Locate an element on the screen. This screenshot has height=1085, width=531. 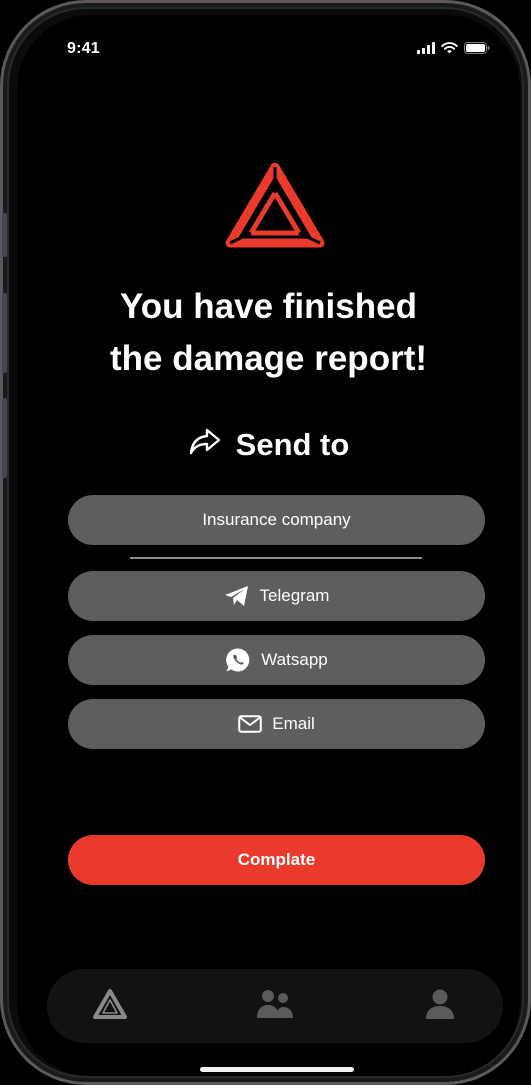
complete-button-label: Complate is located at coordinates (276, 859).